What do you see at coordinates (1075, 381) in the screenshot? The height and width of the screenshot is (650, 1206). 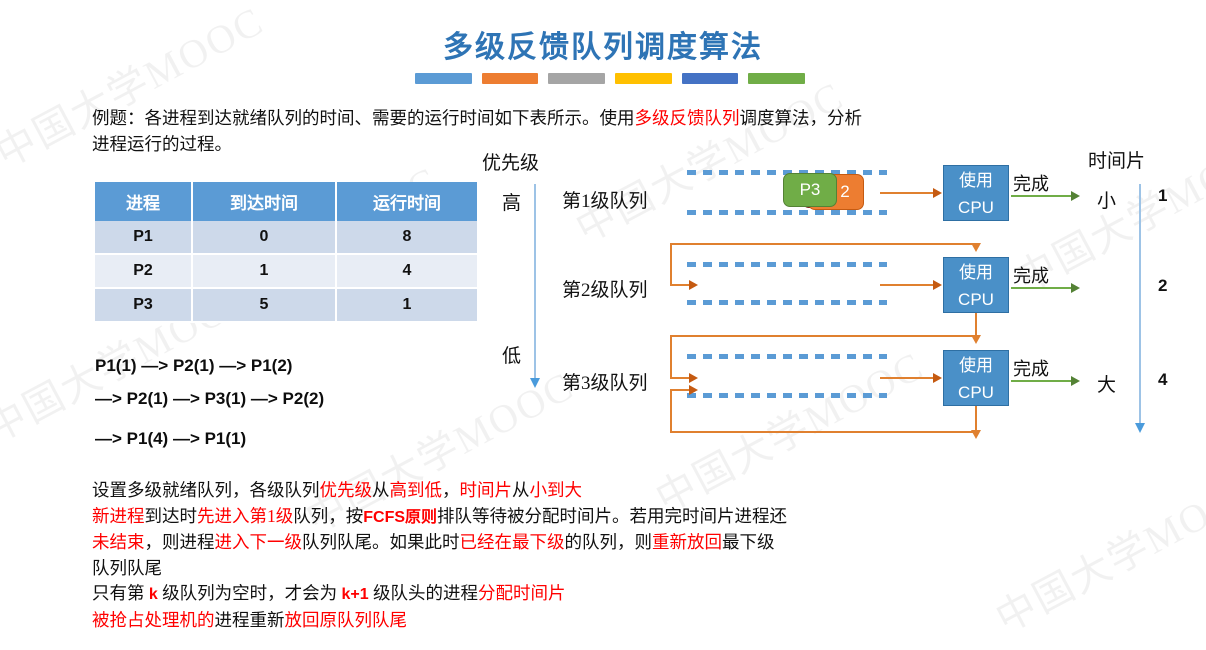 I see `queue-3-done-arrow` at bounding box center [1075, 381].